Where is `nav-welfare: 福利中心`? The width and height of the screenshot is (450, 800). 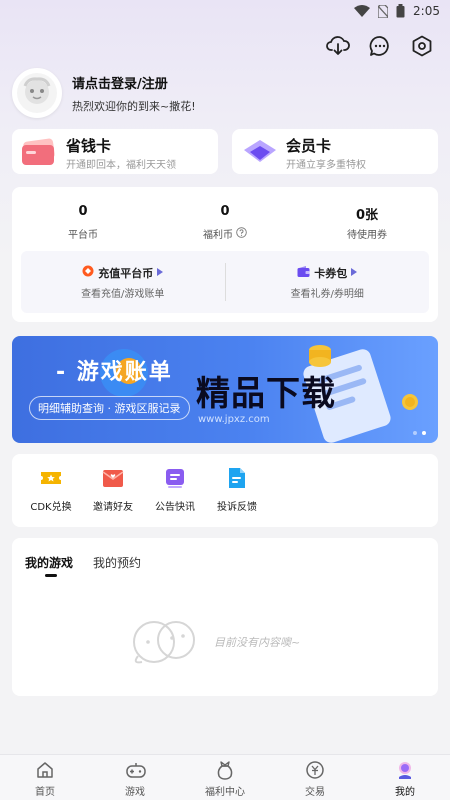 nav-welfare: 福利中心 is located at coordinates (225, 777).